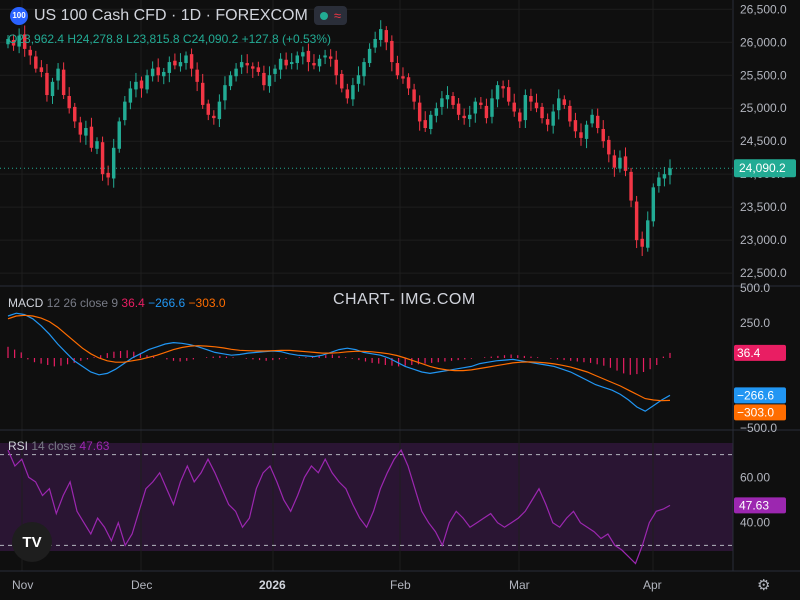 The width and height of the screenshot is (800, 600). I want to click on last-price-label: 24,090.2, so click(762, 168).